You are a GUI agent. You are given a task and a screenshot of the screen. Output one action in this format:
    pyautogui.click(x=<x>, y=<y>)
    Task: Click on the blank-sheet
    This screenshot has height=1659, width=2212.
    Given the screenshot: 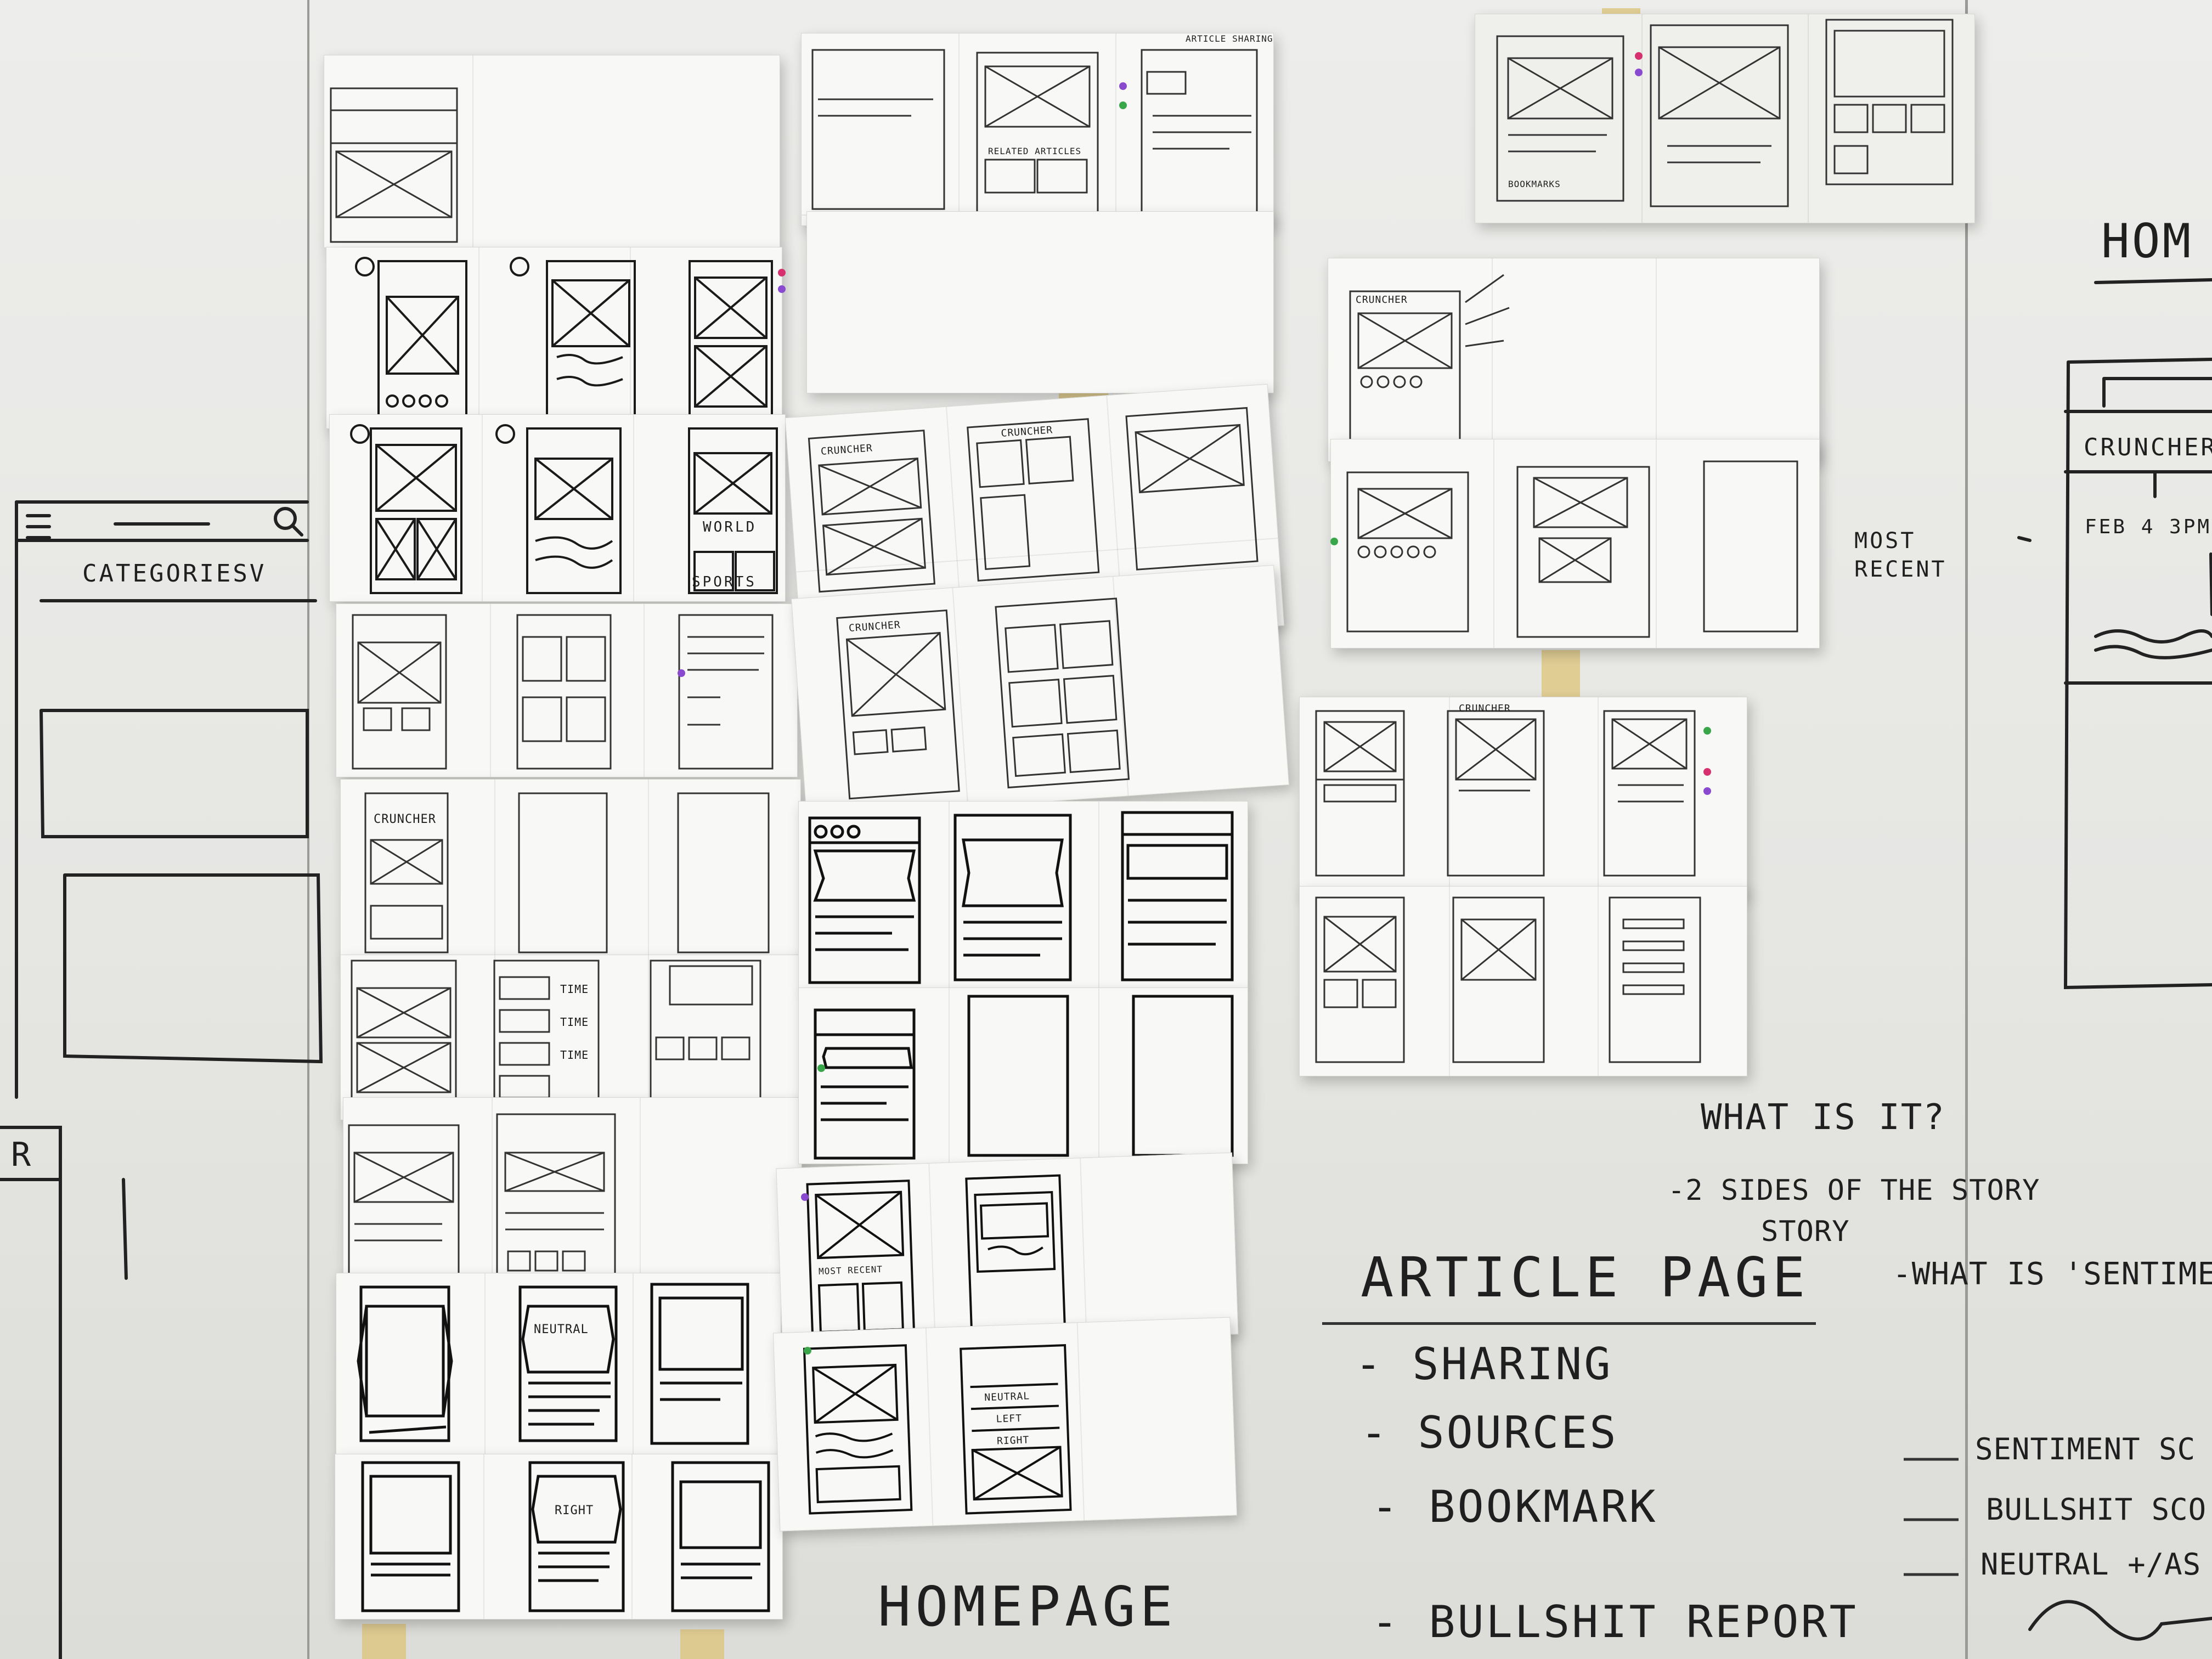 What is the action you would take?
    pyautogui.click(x=1040, y=302)
    